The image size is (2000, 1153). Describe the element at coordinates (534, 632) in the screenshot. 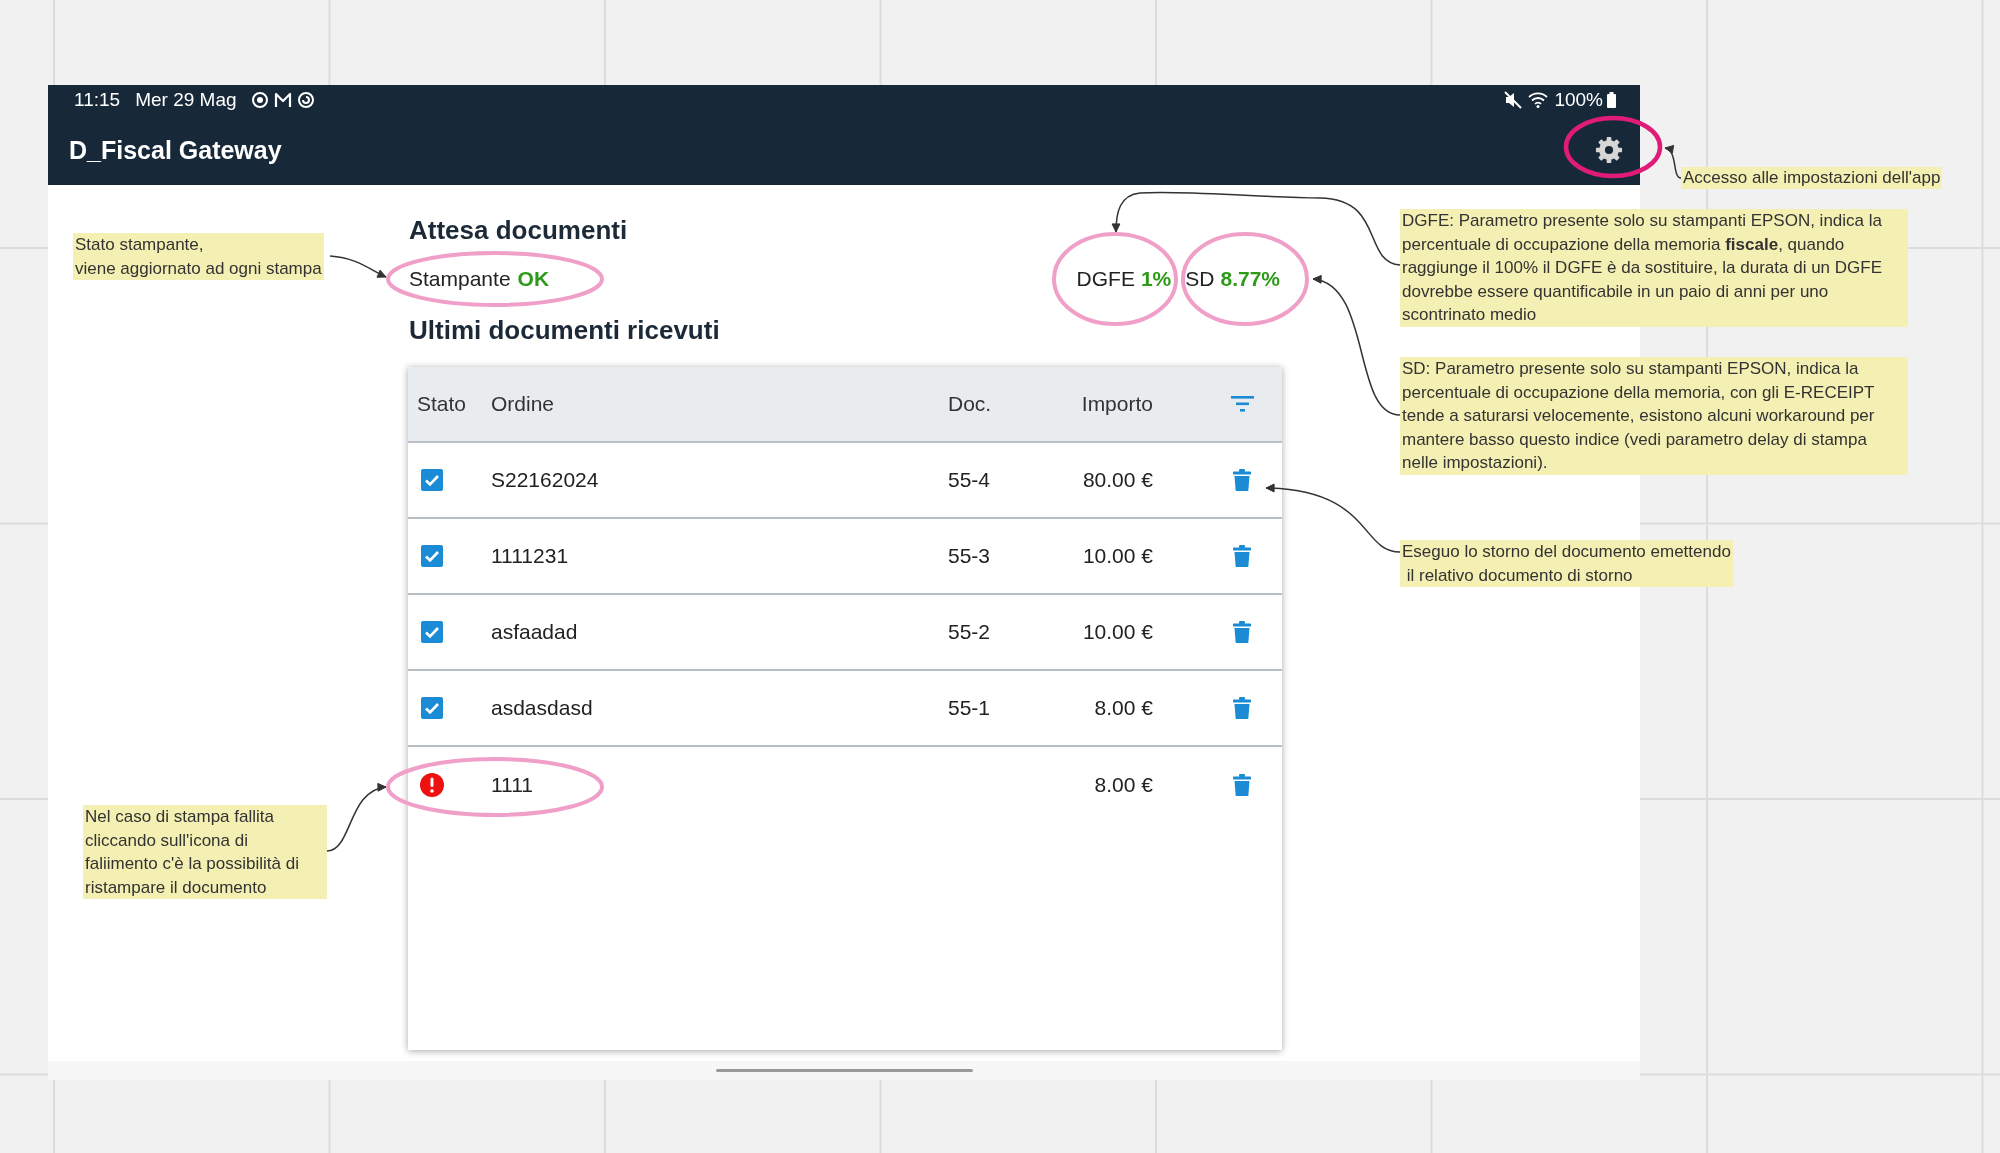

I see `table-cell-text: asfaadad` at that location.